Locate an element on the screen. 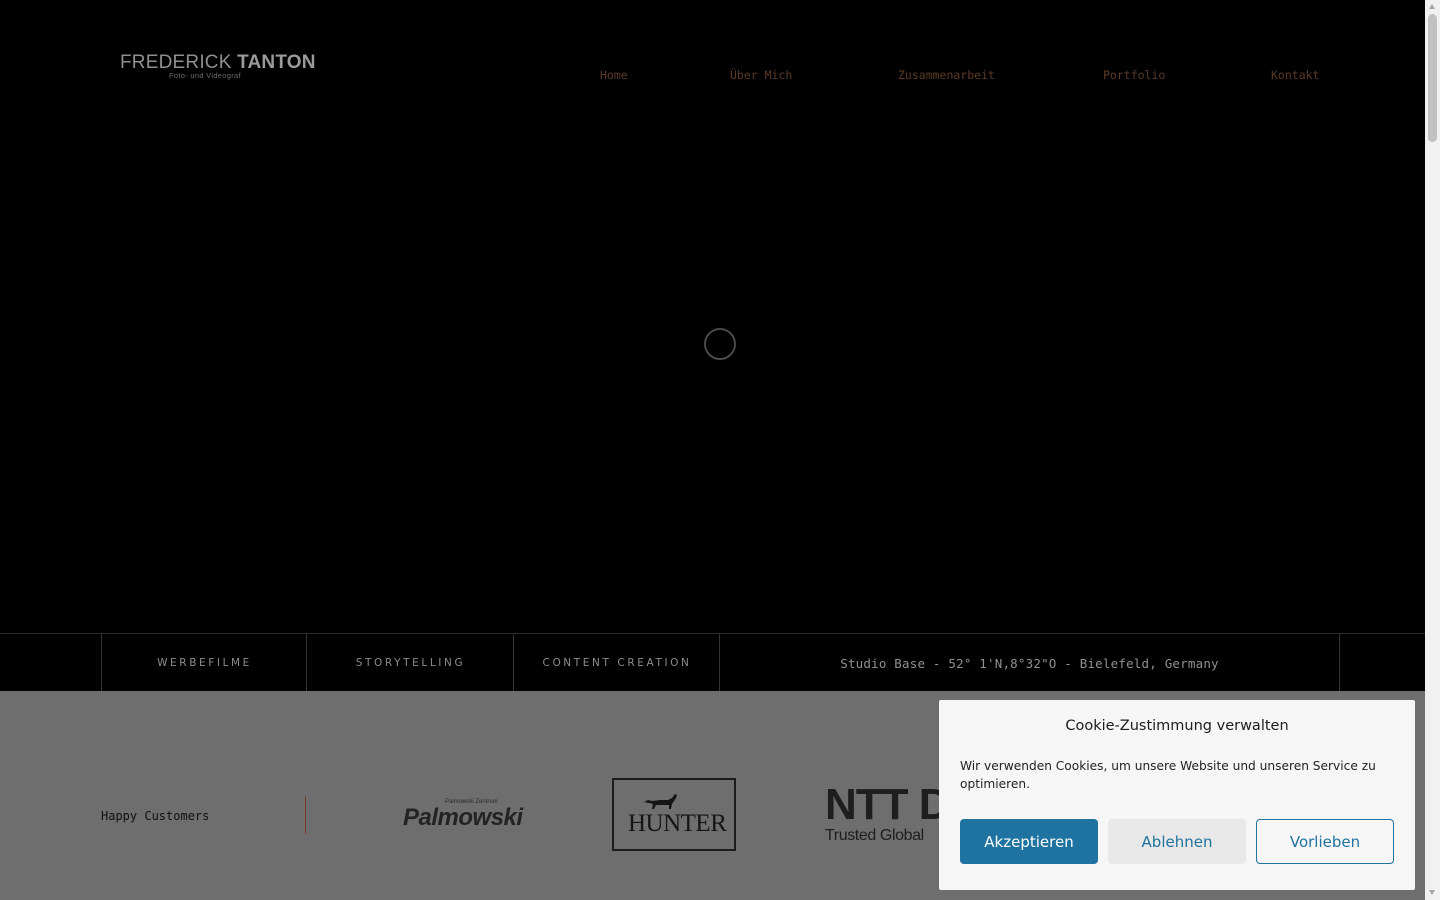 The width and height of the screenshot is (1440, 900). loading-spinner-icon is located at coordinates (720, 344).